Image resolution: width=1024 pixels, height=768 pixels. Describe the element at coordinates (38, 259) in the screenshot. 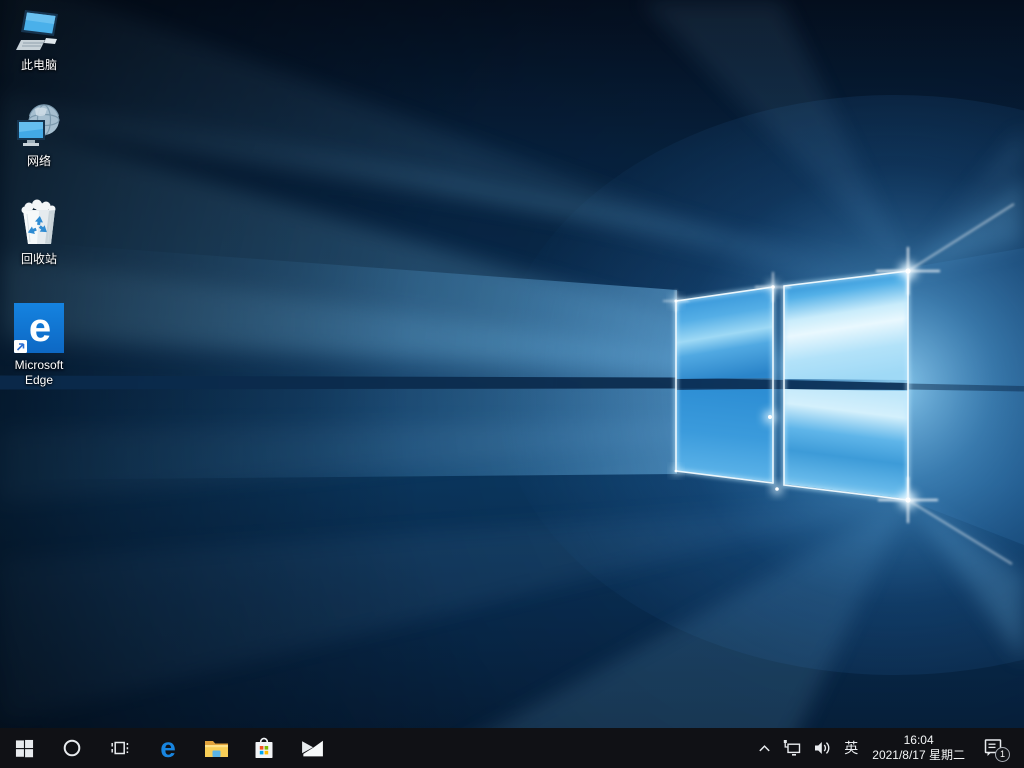

I see `desktop-icon-label: 回收站` at that location.